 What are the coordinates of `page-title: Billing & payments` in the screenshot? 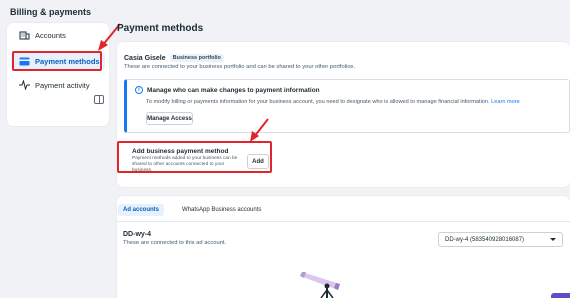 It's located at (51, 12).